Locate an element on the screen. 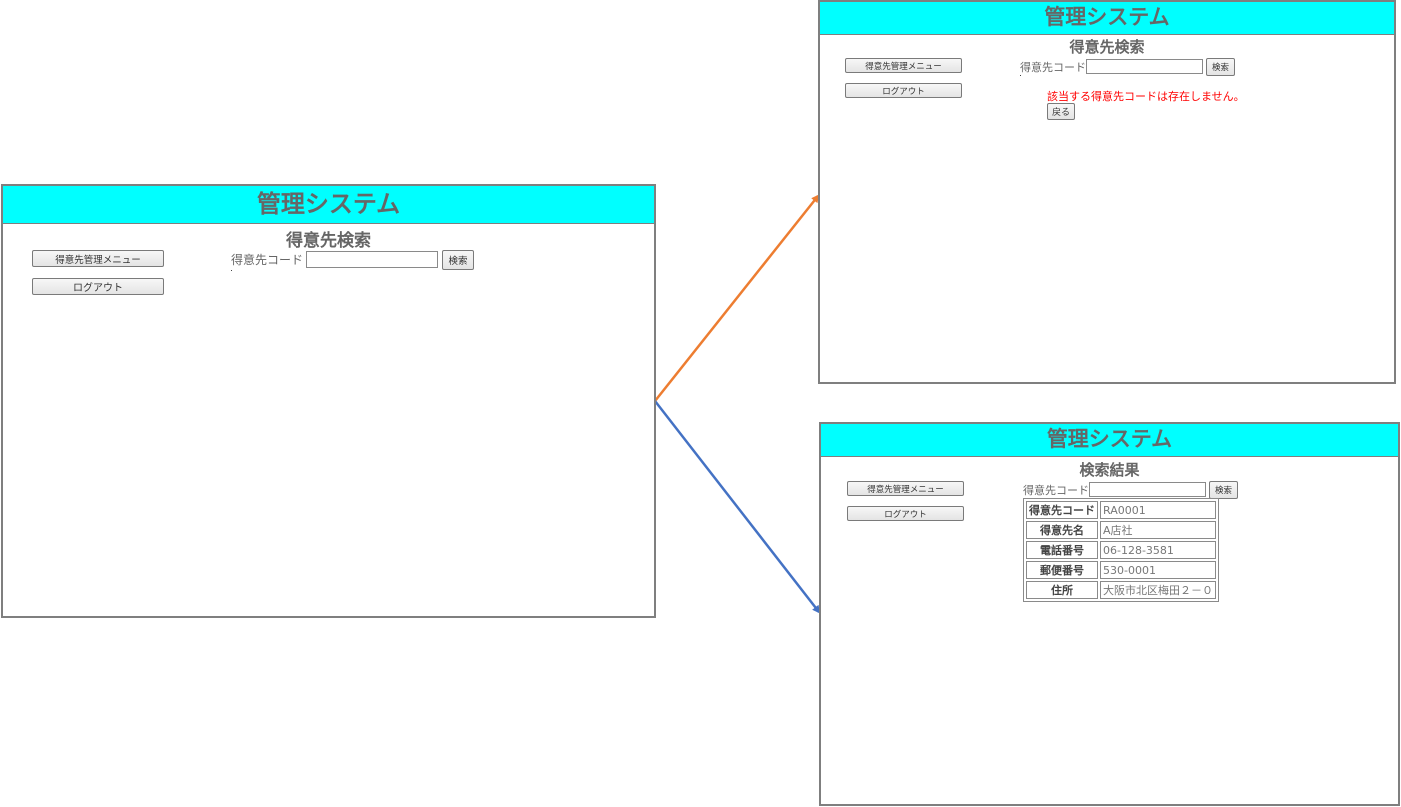 This screenshot has height=807, width=1401. row-value: 530-0001 is located at coordinates (1158, 570).